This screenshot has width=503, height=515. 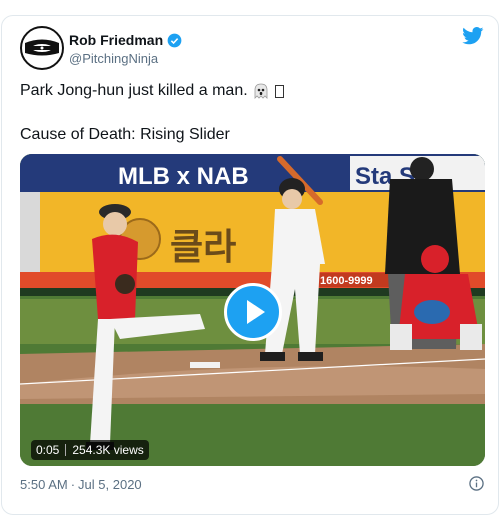 I want to click on play-icon, so click(x=256, y=312).